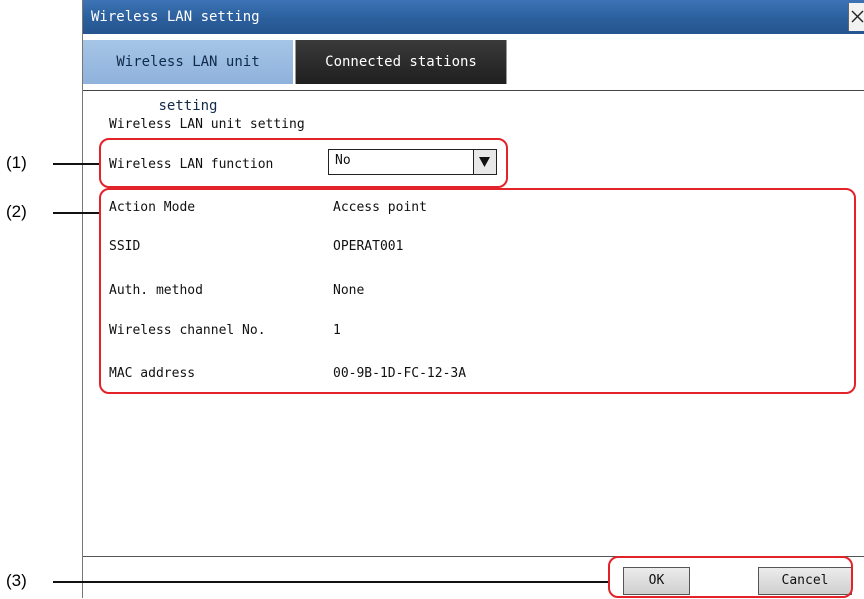  I want to click on title-bar: Wireless LAN setting, so click(473, 17).